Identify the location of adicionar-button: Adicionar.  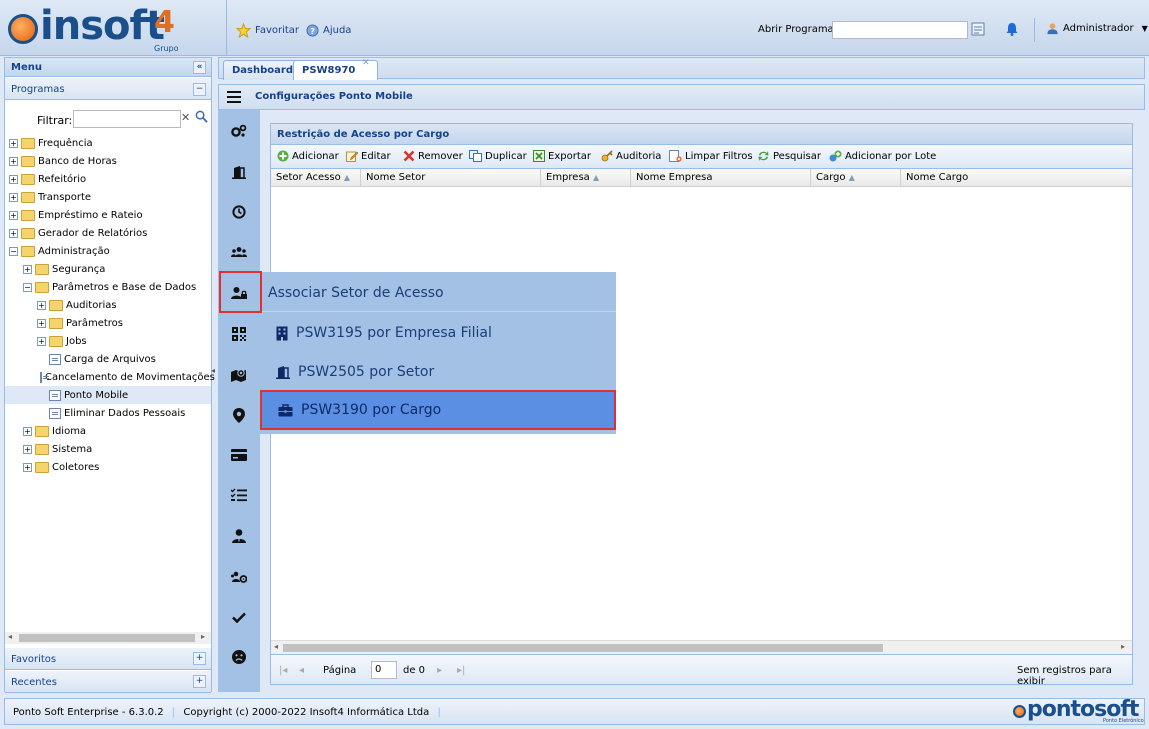
(308, 156).